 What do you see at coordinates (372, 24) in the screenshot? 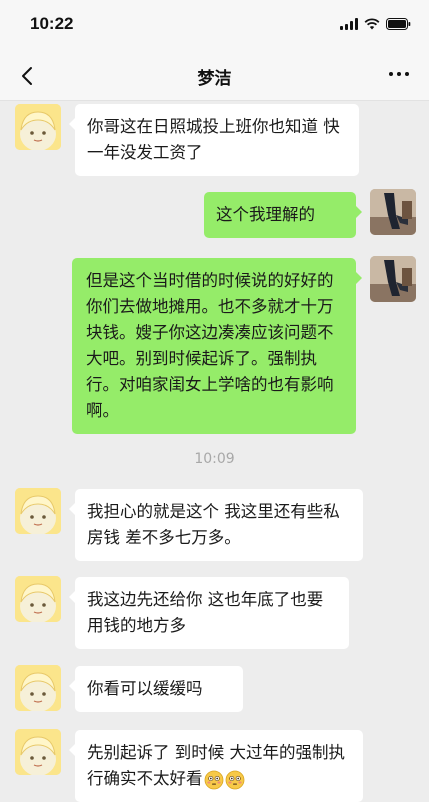
I see `wifi-icon` at bounding box center [372, 24].